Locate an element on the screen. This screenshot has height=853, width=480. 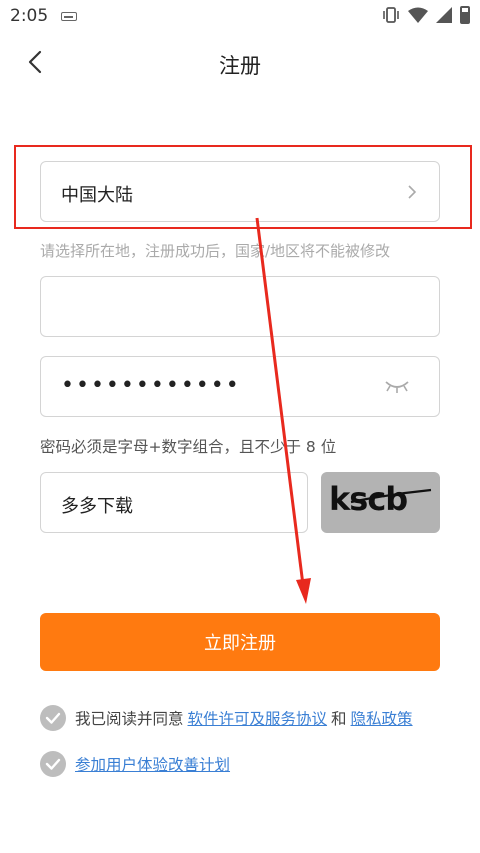
region-hint: 请选择所在地，注册成功后，国家/地区将不能被修改 is located at coordinates (215, 251).